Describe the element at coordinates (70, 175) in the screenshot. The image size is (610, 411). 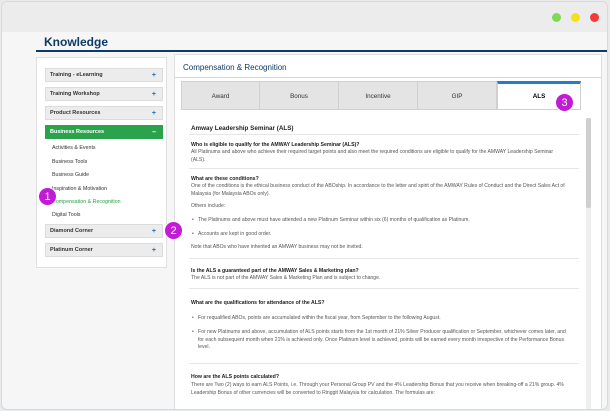
I see `sidebar-subitem-business-guide: Business Guide` at that location.